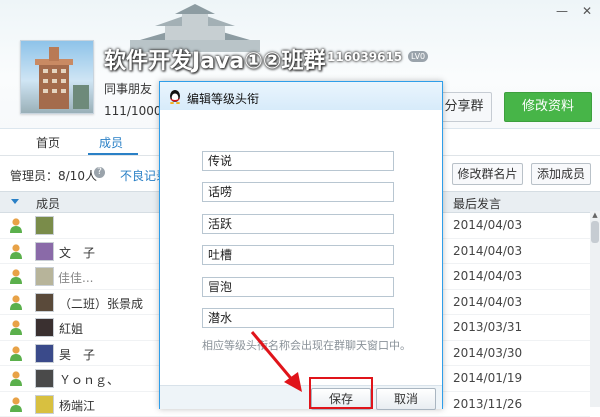 The width and height of the screenshot is (600, 417). I want to click on qq-penguin-icon, so click(175, 96).